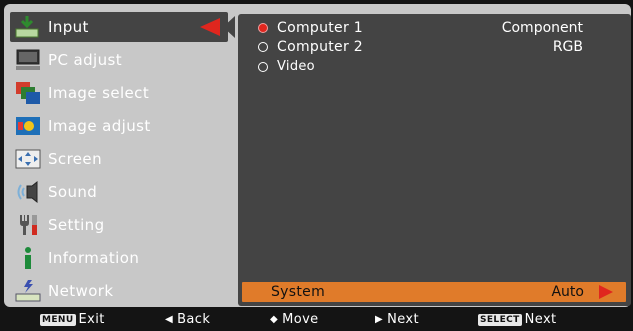  I want to click on selection-pointer, so click(229, 27).